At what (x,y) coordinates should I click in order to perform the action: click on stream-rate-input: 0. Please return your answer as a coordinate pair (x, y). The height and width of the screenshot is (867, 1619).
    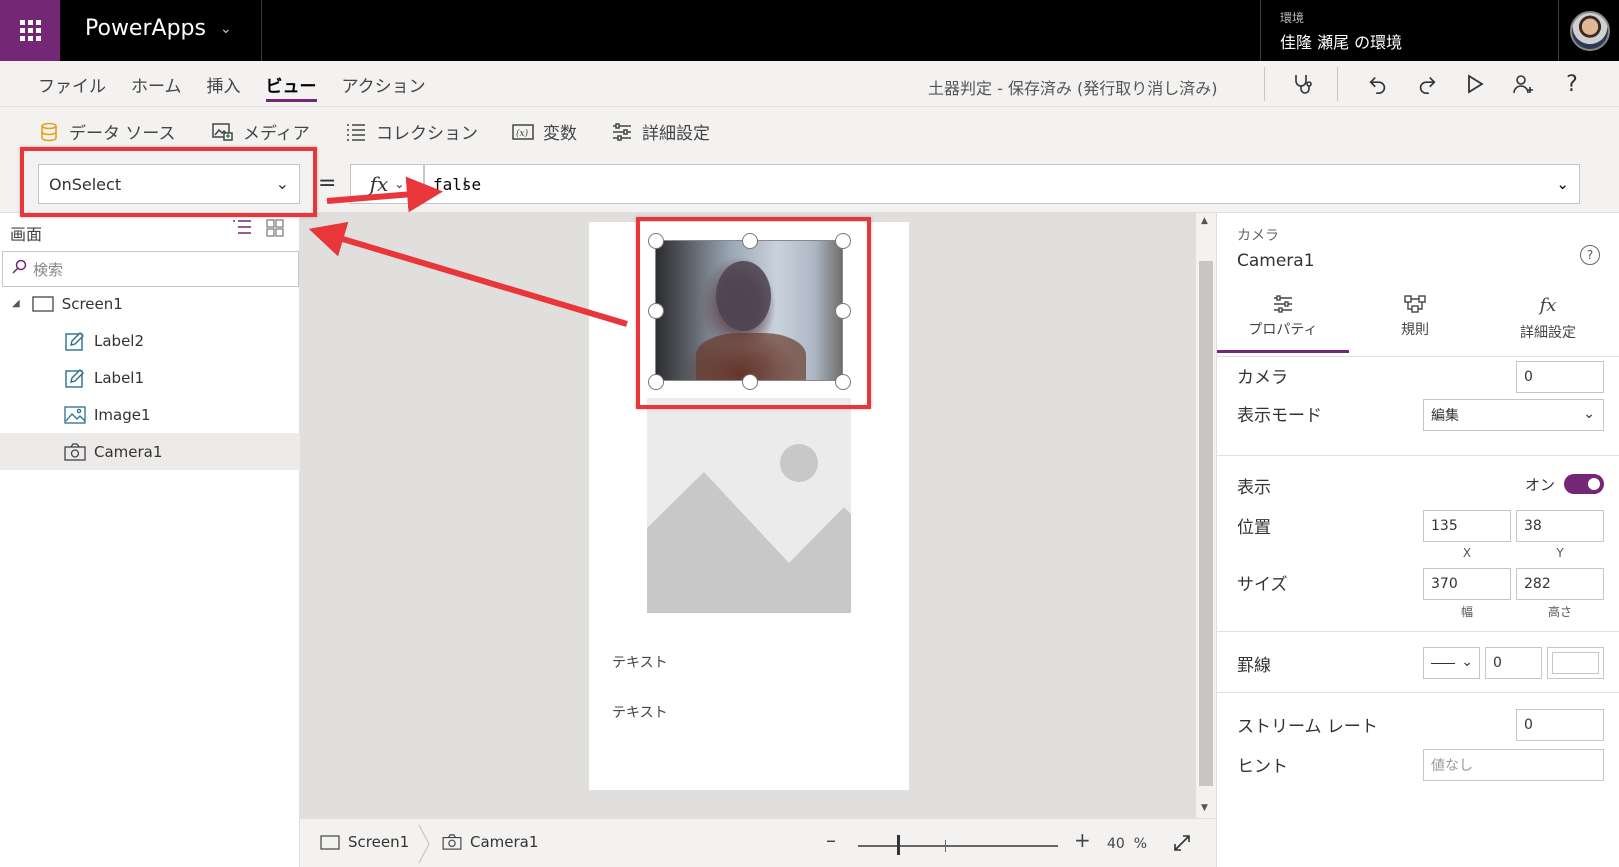
    Looking at the image, I should click on (1560, 725).